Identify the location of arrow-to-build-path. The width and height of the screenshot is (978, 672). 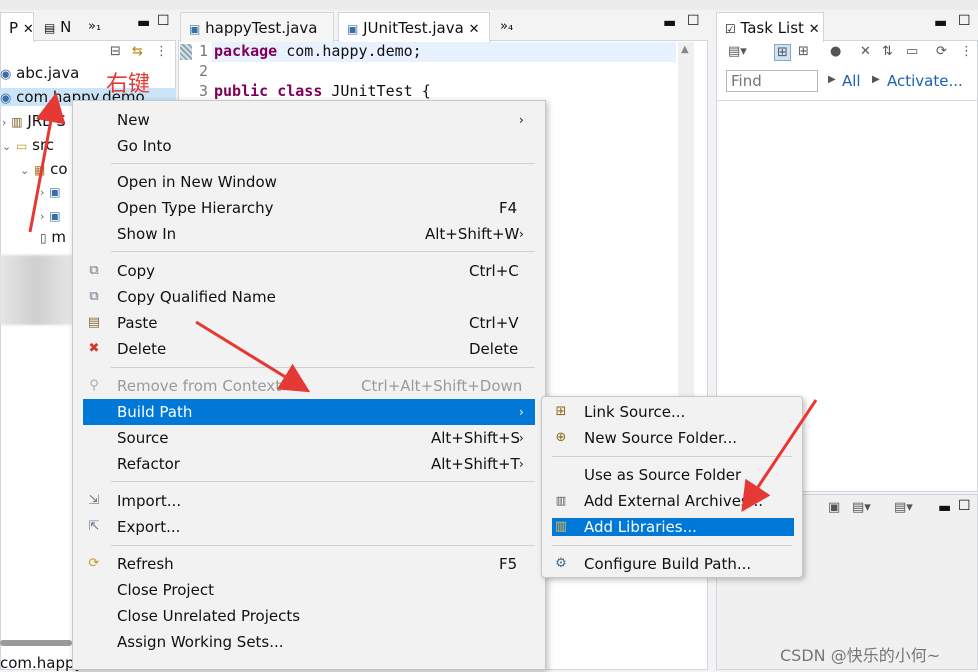
(253, 356).